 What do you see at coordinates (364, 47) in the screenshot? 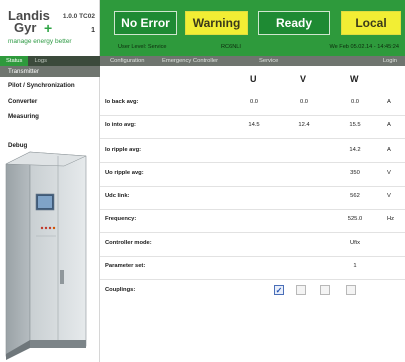
I see `date-time: We Feb 05.02.14 - 14:45:24` at bounding box center [364, 47].